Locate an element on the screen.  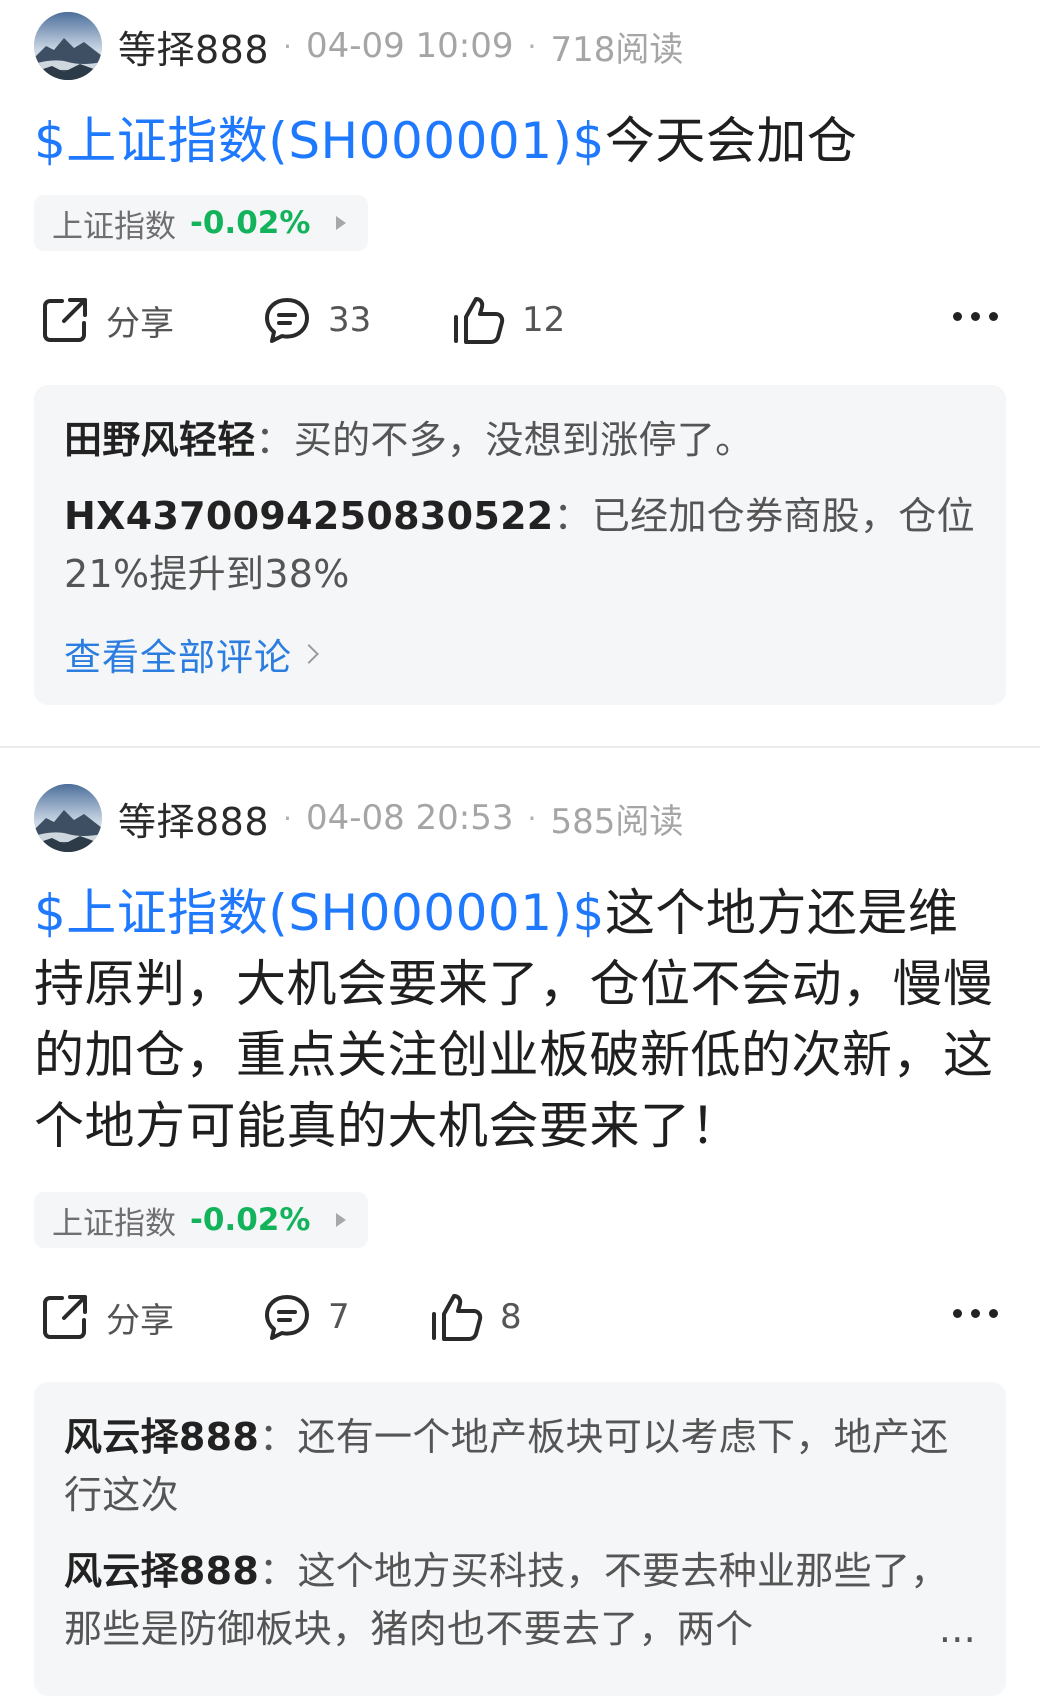
action-bar: 分享 7 8 is located at coordinates (520, 1317).